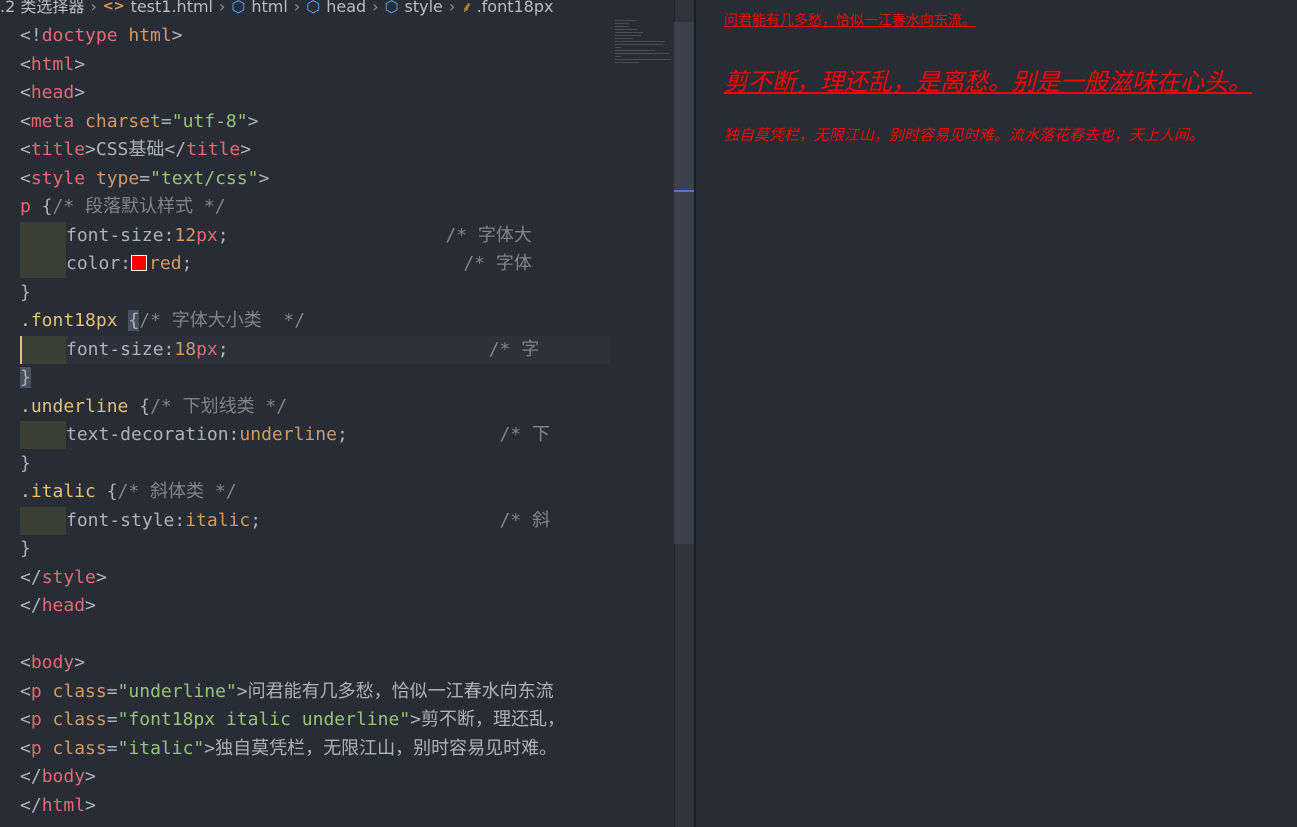 Image resolution: width=1297 pixels, height=827 pixels. What do you see at coordinates (163, 320) in the screenshot?
I see `code-line: .font18px {/* 字体大小类 */` at bounding box center [163, 320].